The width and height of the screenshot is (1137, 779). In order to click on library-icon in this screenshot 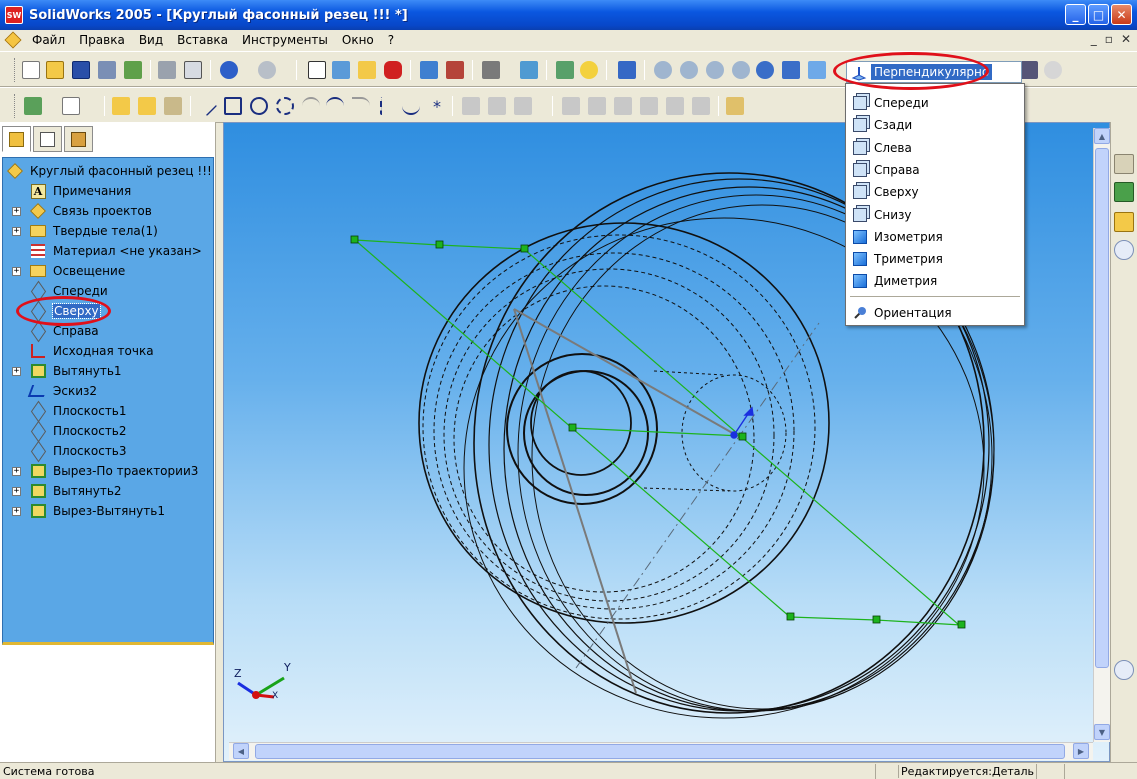, I will do `click(1124, 192)`.